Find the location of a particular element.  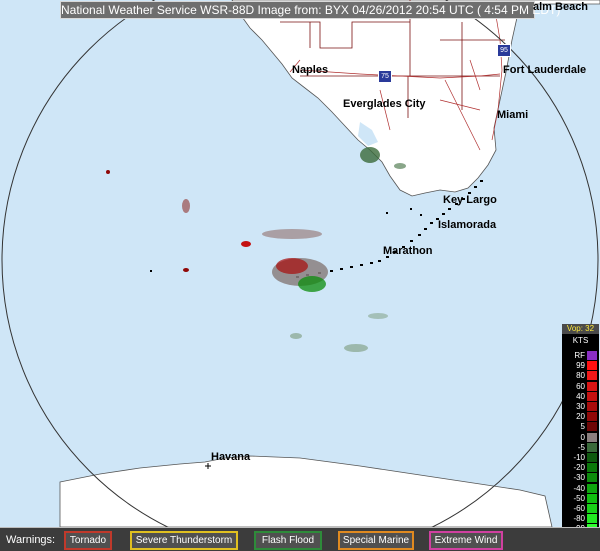

i95-shield-icon: 95 is located at coordinates (504, 50).